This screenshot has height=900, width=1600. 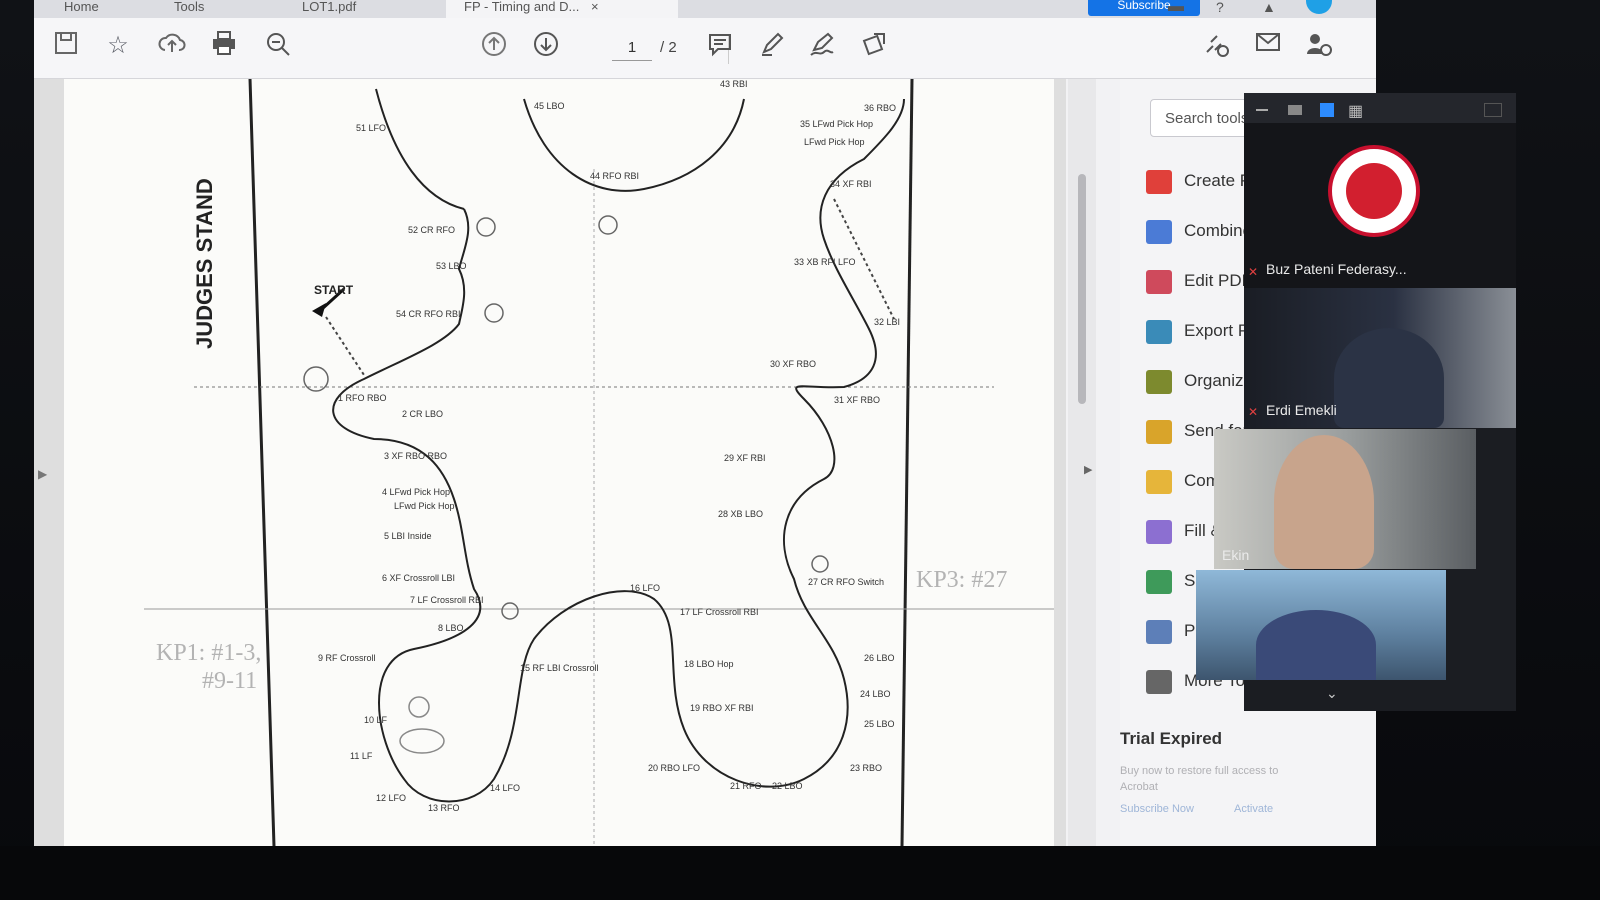 What do you see at coordinates (1082, 289) in the screenshot?
I see `scrollbar-thumb` at bounding box center [1082, 289].